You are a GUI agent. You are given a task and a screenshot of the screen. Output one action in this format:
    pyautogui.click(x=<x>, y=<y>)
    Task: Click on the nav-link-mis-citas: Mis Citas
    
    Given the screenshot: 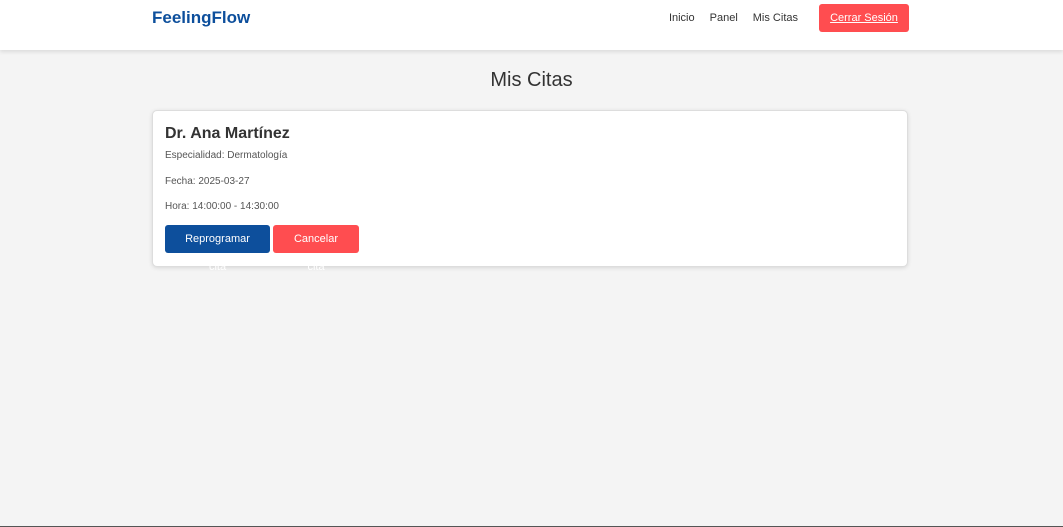 What is the action you would take?
    pyautogui.click(x=775, y=18)
    